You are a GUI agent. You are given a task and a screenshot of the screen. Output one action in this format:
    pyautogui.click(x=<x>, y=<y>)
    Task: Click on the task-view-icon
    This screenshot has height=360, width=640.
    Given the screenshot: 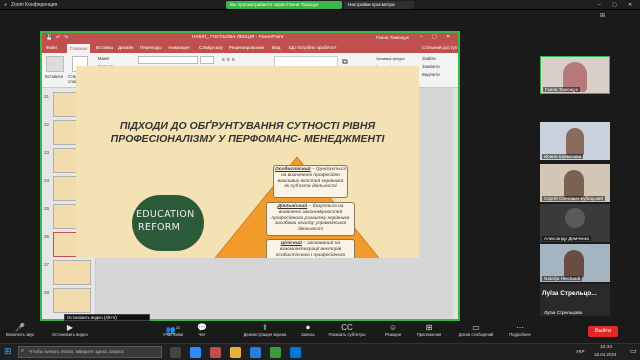 What is the action you would take?
    pyautogui.click(x=175, y=352)
    